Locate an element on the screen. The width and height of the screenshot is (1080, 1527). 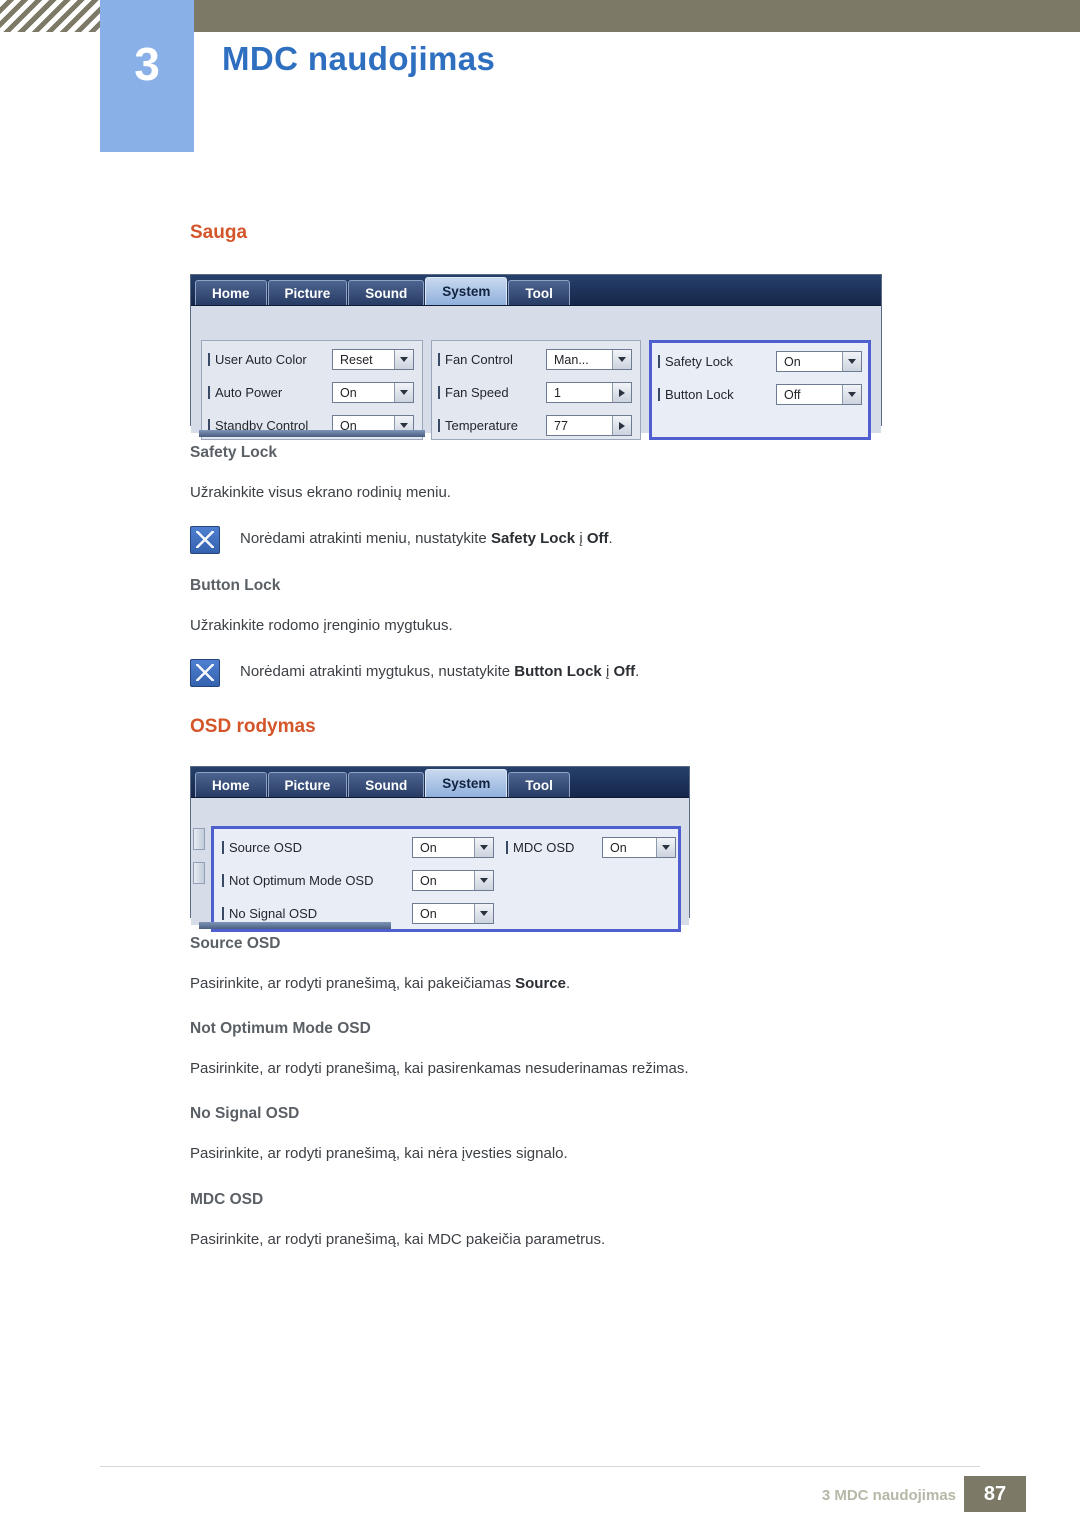
note-button-lock-bold2: Off is located at coordinates (624, 671).